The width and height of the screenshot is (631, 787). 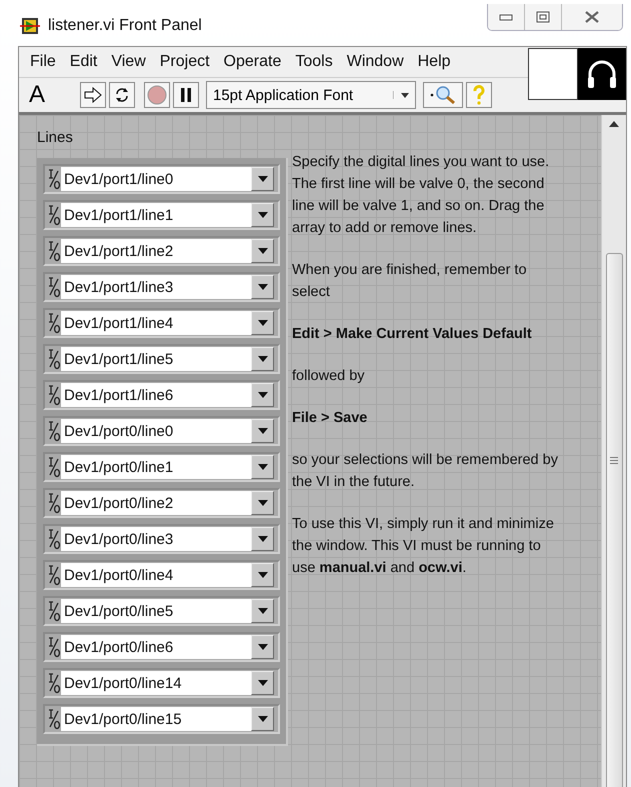 What do you see at coordinates (553, 74) in the screenshot?
I see `icon-pane` at bounding box center [553, 74].